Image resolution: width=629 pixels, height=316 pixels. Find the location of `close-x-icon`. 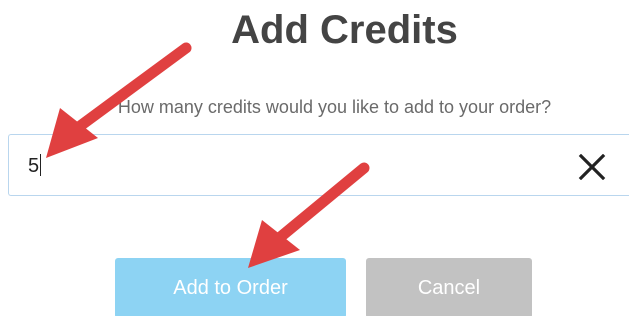

close-x-icon is located at coordinates (592, 167).